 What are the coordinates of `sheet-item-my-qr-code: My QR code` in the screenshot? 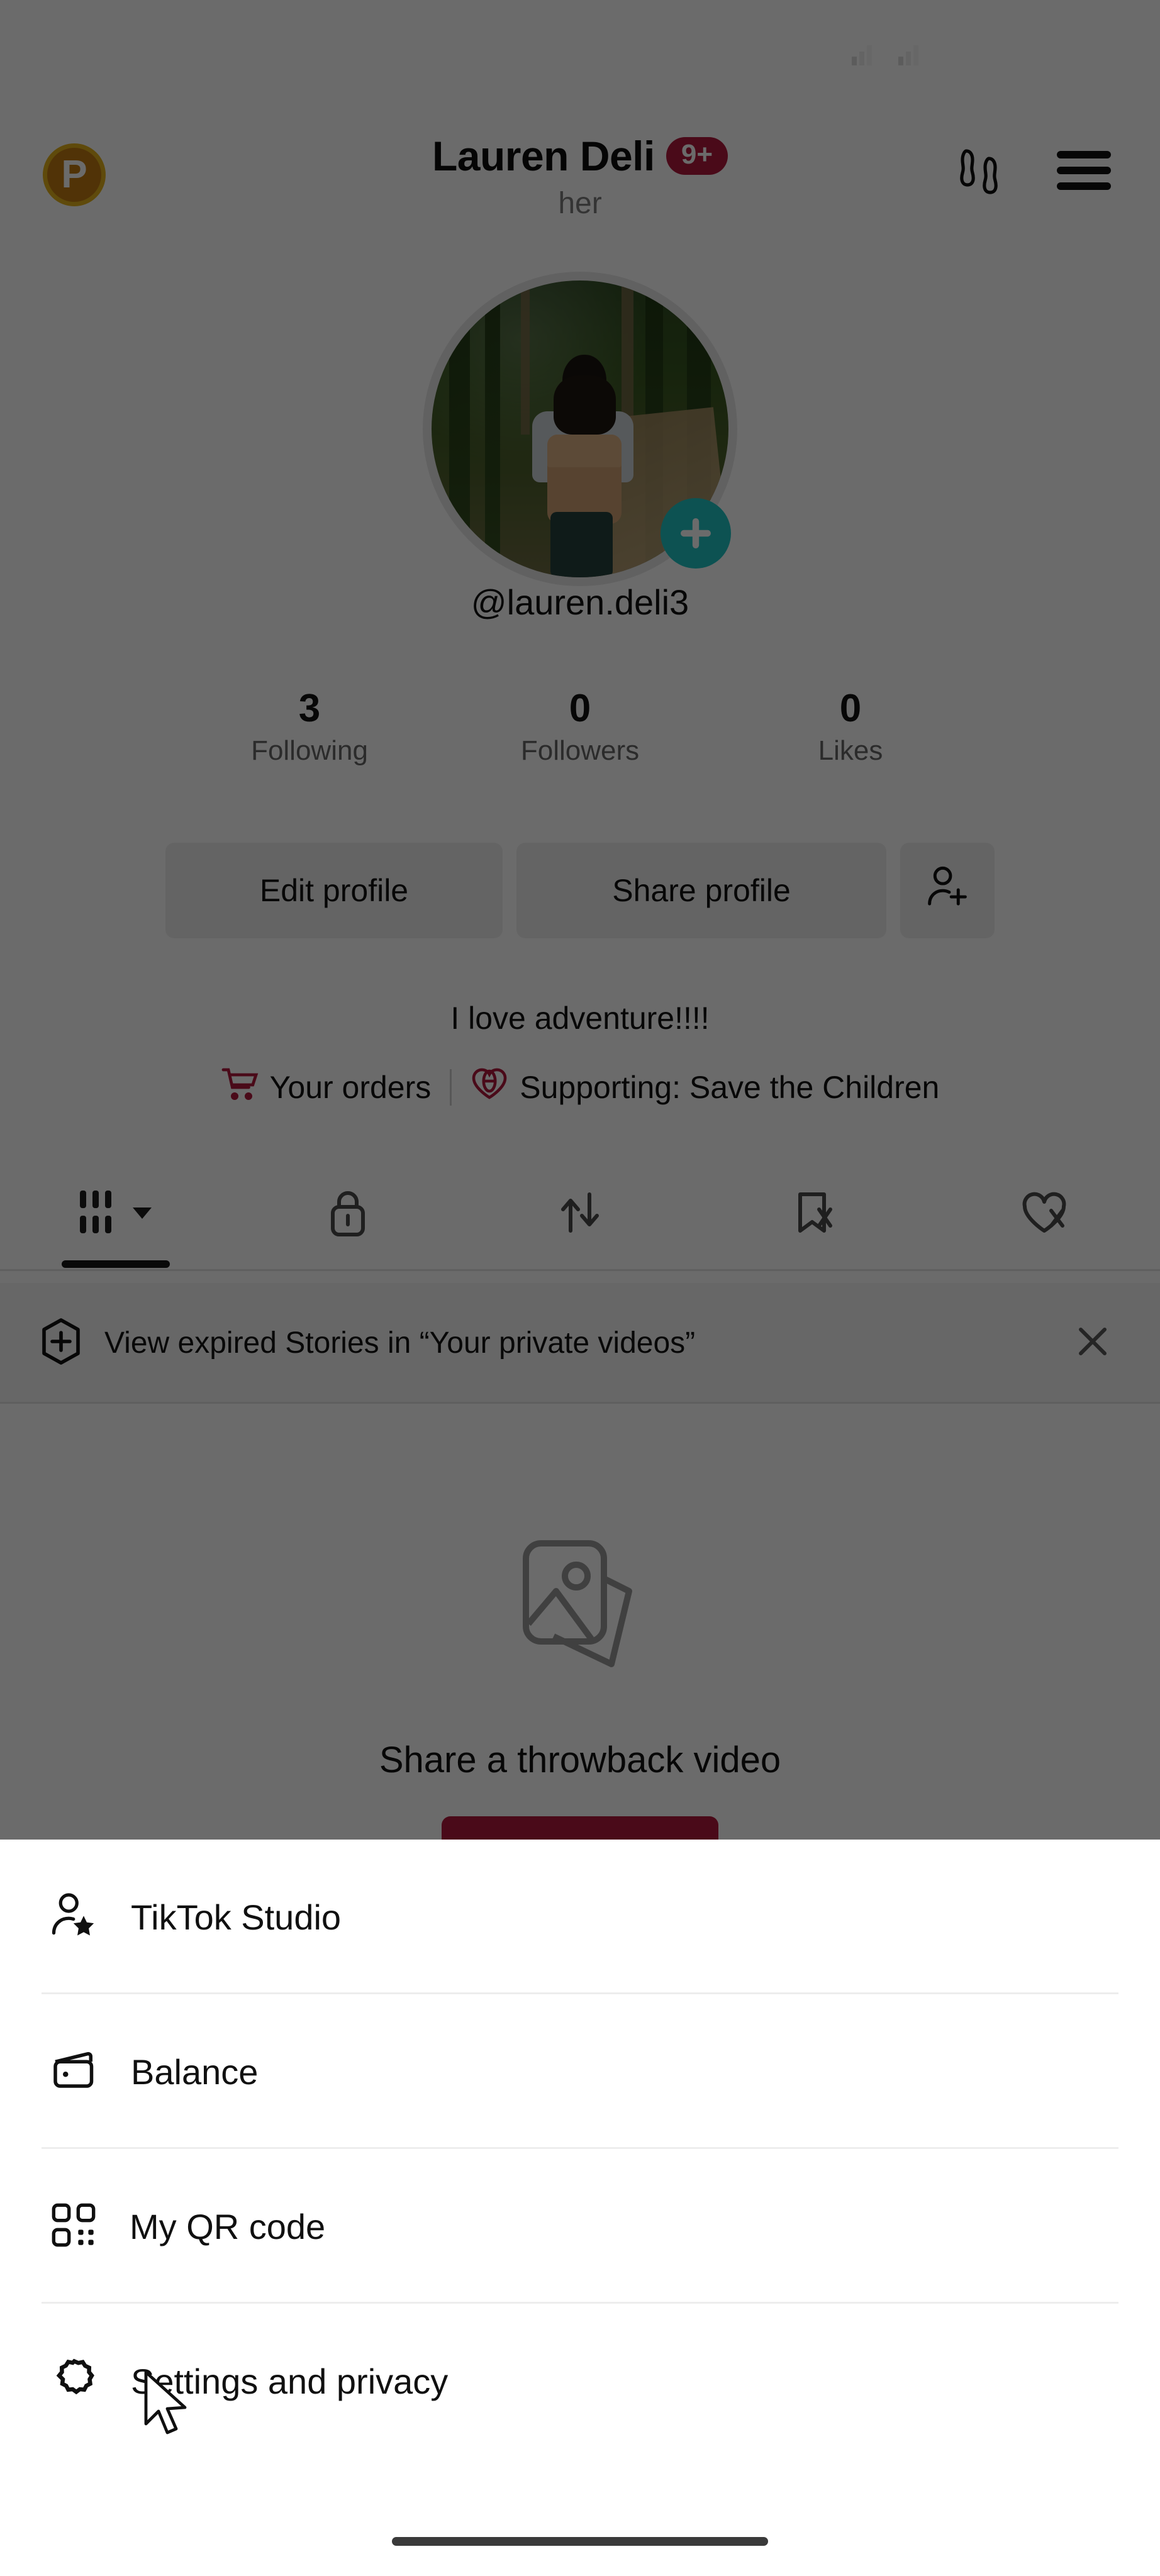 It's located at (580, 2226).